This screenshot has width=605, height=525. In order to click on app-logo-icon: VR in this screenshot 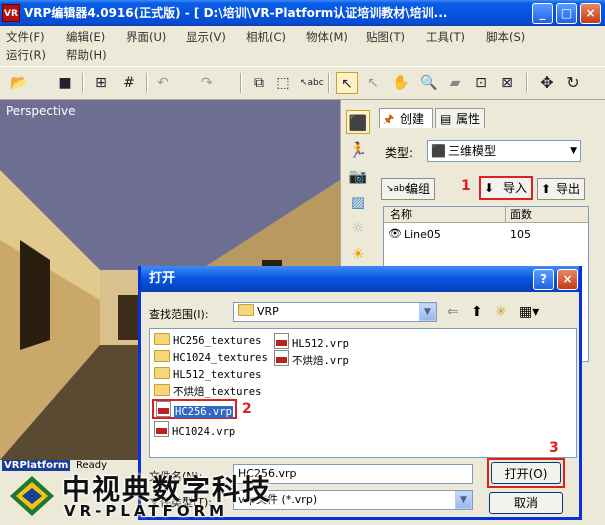, I will do `click(11, 13)`.